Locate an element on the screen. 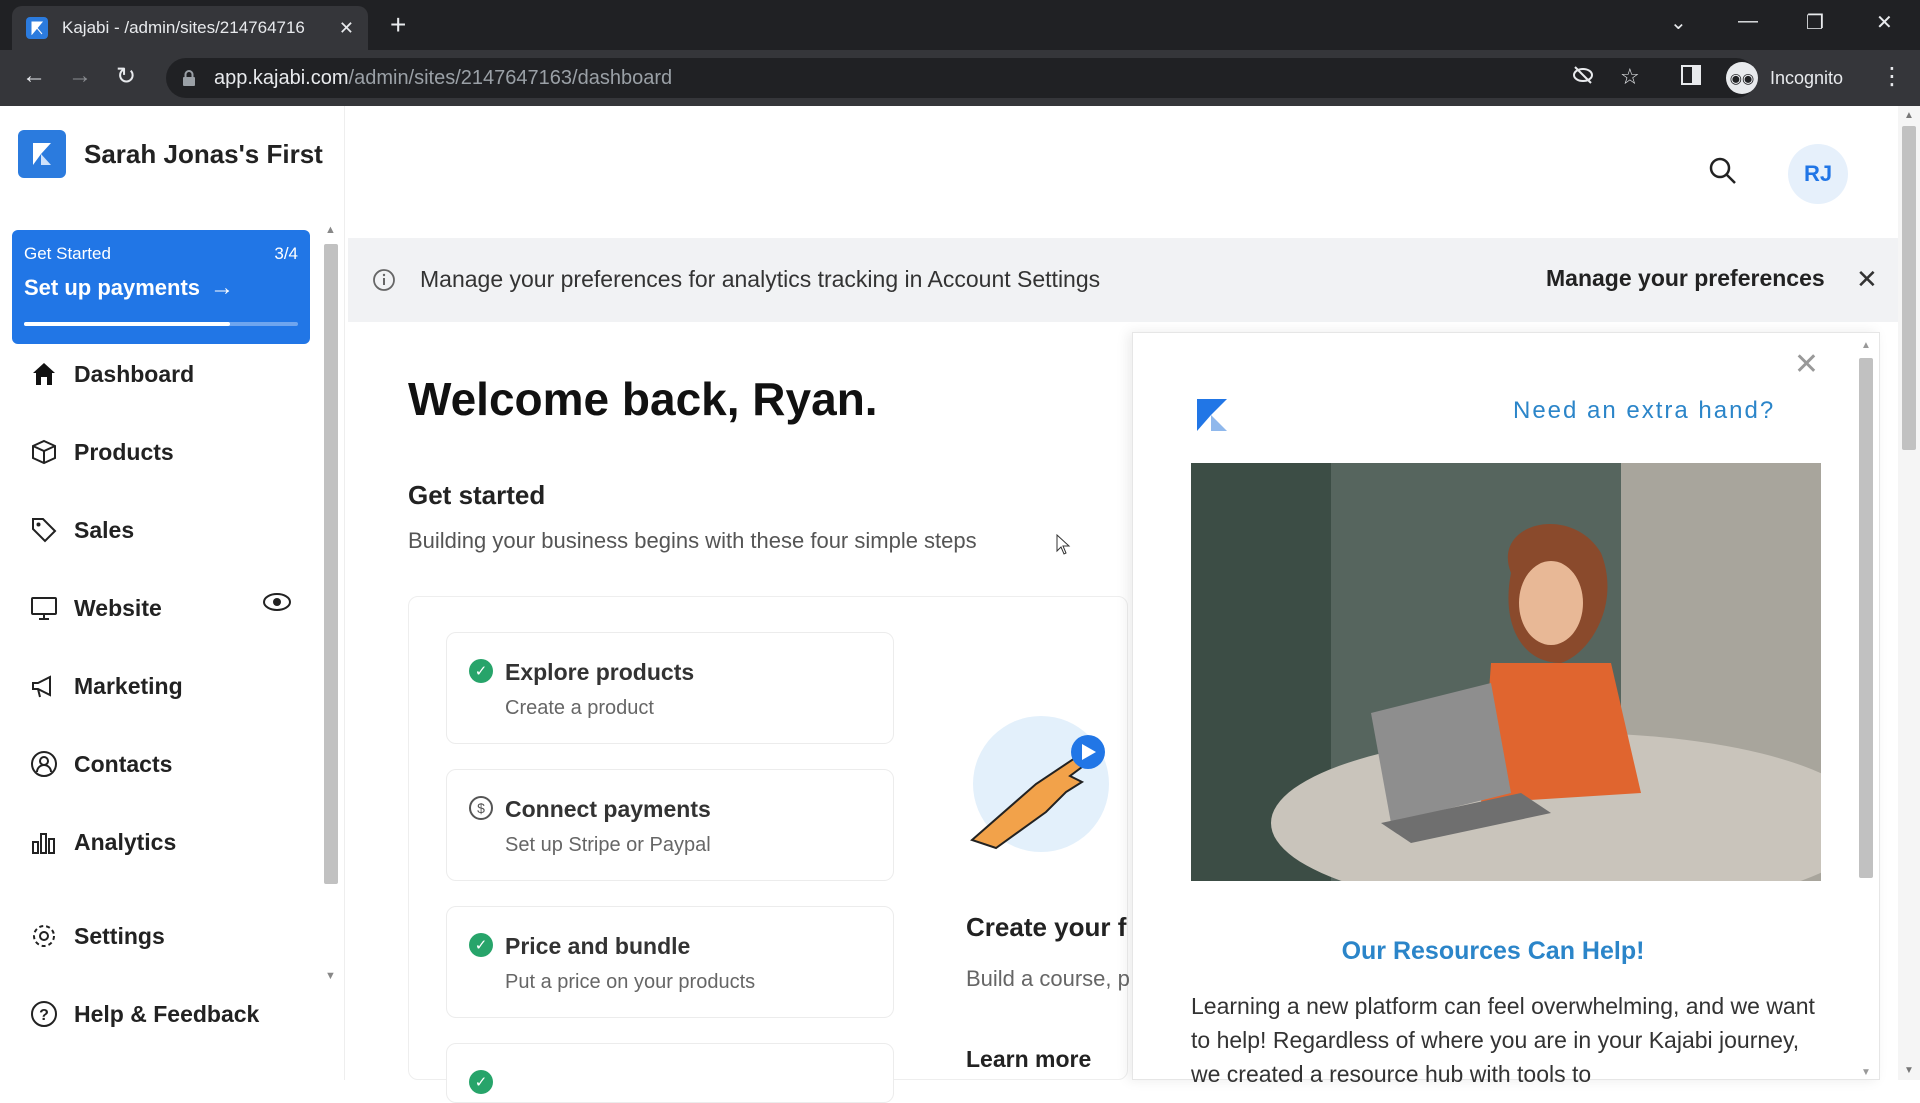 The height and width of the screenshot is (1103, 1920). create-title: Create your f is located at coordinates (1046, 927).